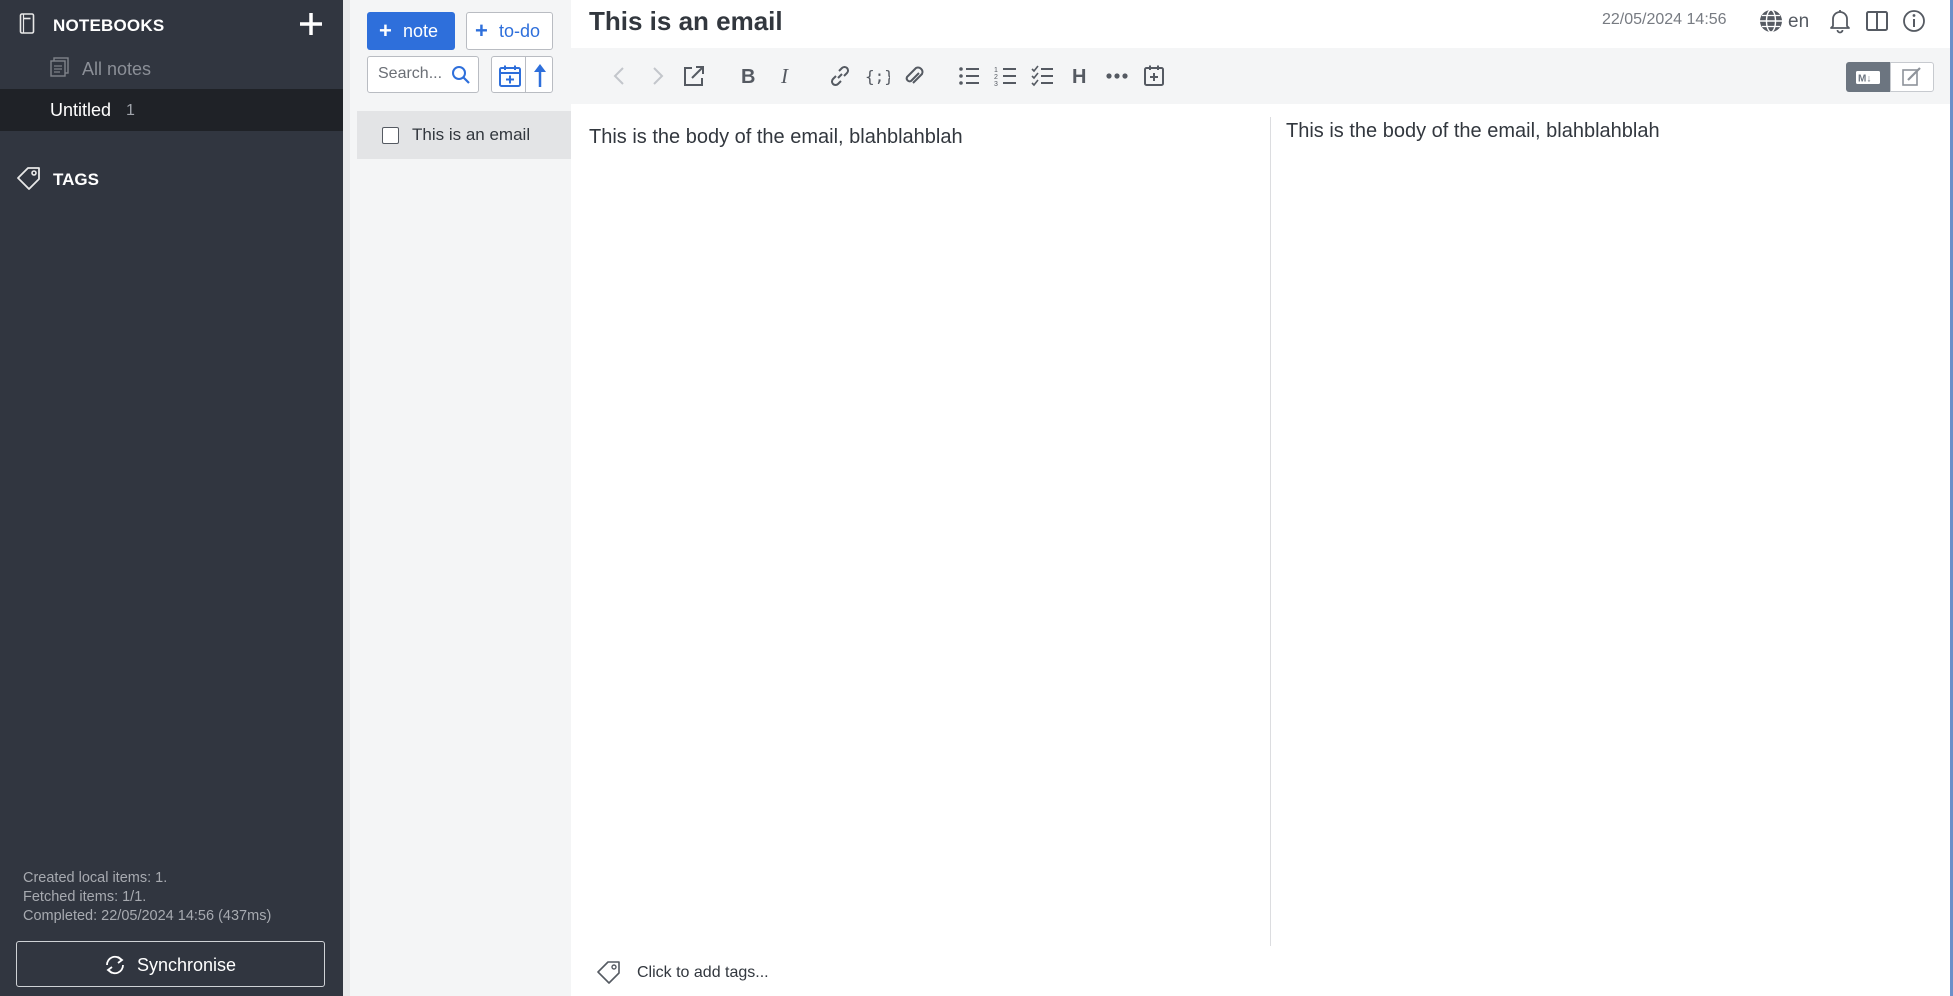 The height and width of the screenshot is (996, 1953). I want to click on svg-text: H, so click(1079, 77).